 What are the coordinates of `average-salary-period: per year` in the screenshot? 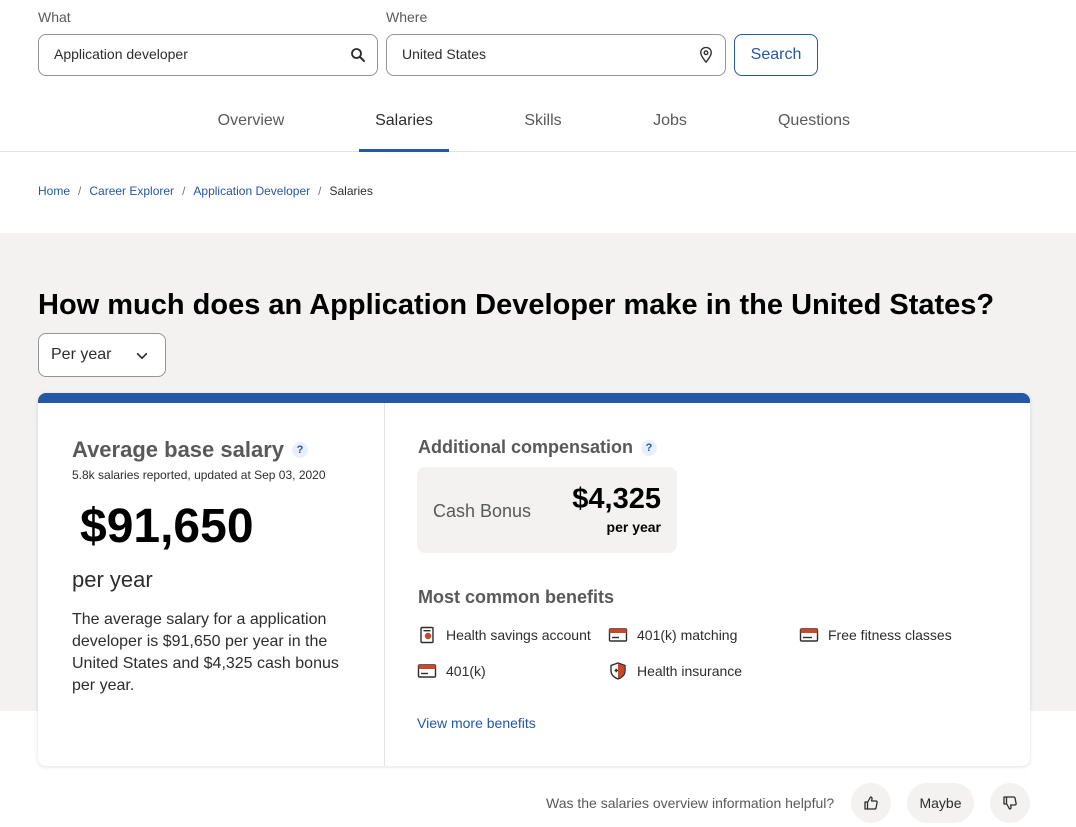 It's located at (112, 579).